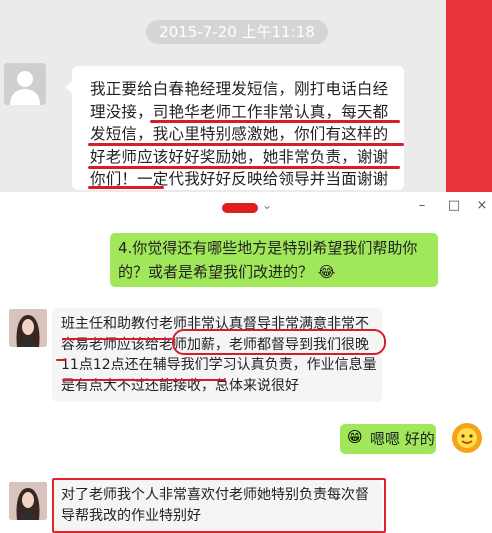 Image resolution: width=492 pixels, height=533 pixels. Describe the element at coordinates (482, 205) in the screenshot. I see `close-button: ×` at that location.